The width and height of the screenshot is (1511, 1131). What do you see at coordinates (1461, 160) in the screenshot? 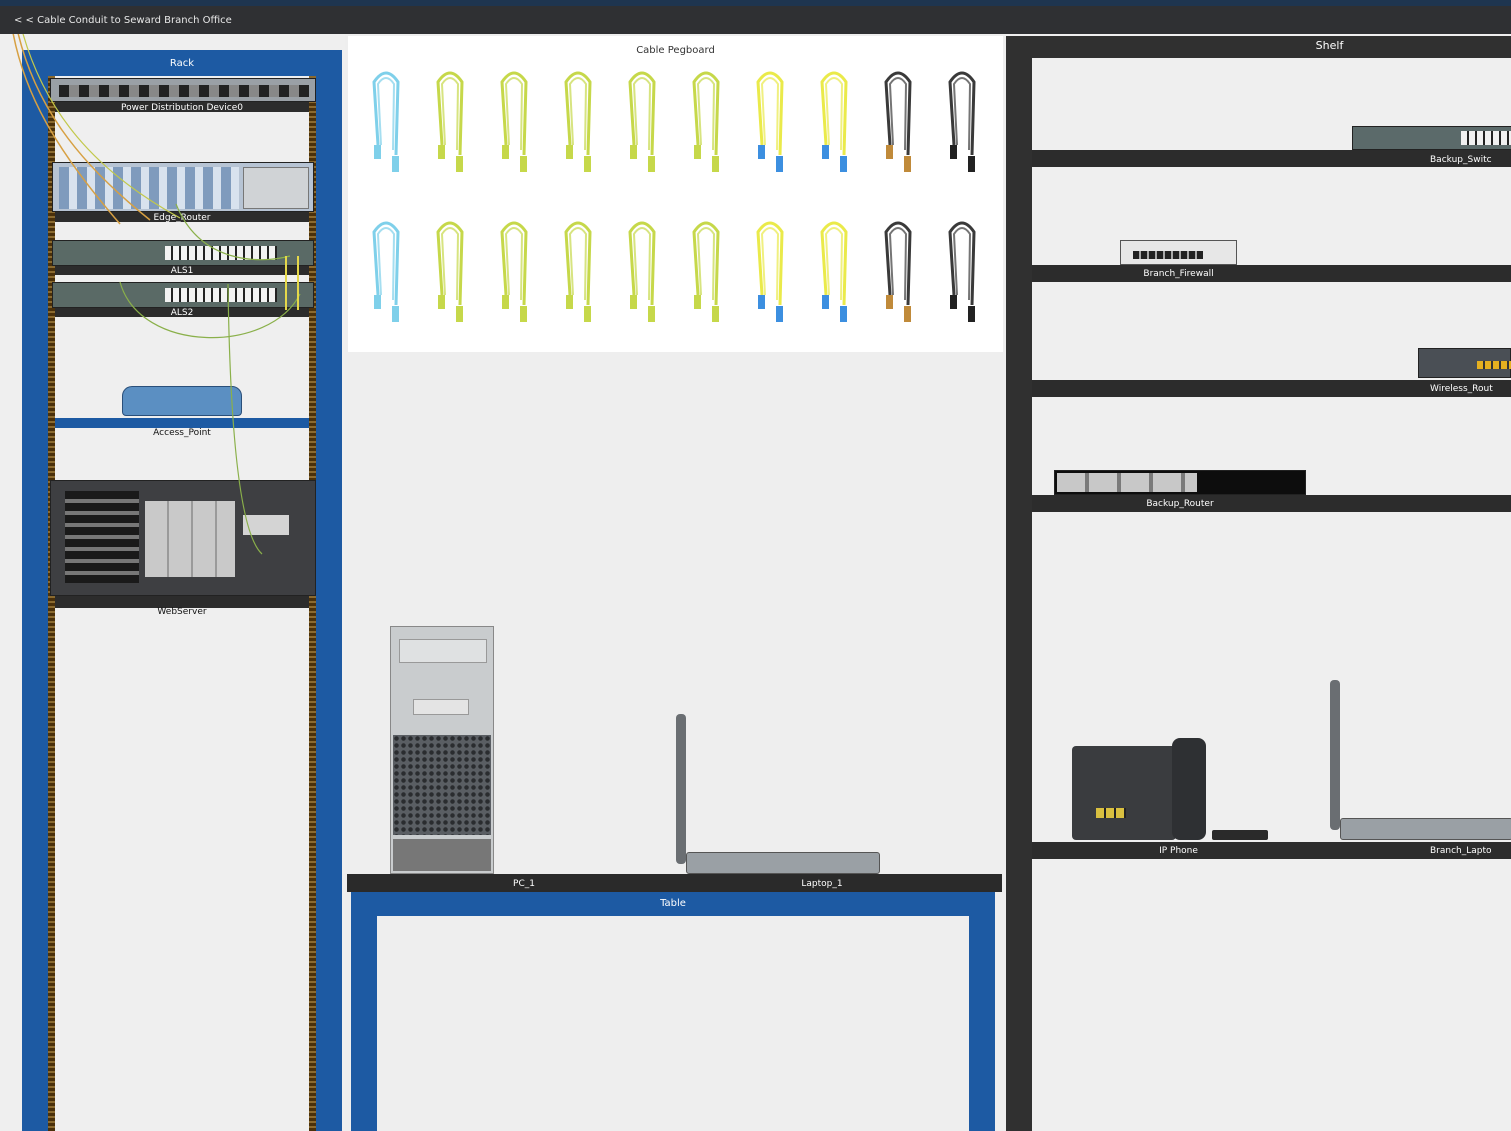
I see `backup-switch-label: Backup_Switc` at bounding box center [1461, 160].